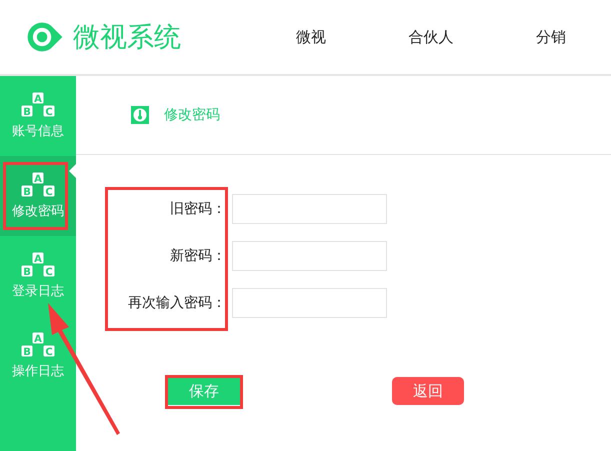  What do you see at coordinates (127, 38) in the screenshot?
I see `app-title: 微视系统` at bounding box center [127, 38].